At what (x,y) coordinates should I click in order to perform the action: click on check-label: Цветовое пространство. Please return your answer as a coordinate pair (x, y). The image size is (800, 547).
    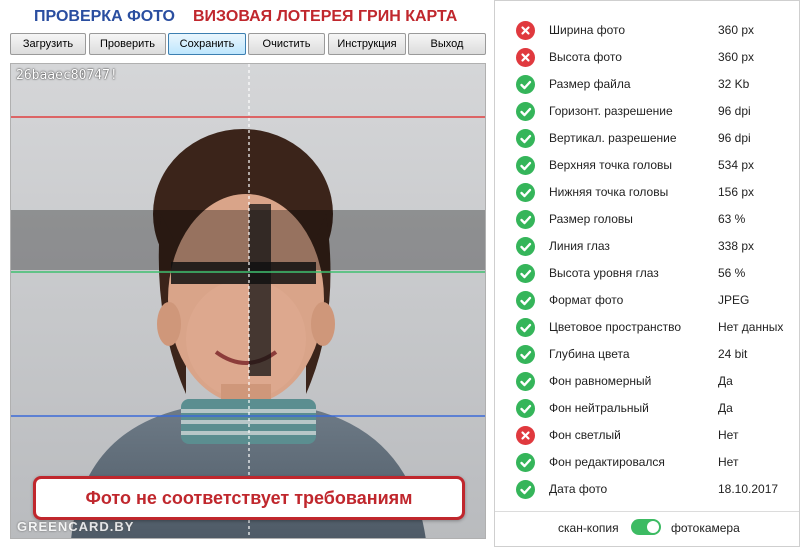
    Looking at the image, I should click on (615, 327).